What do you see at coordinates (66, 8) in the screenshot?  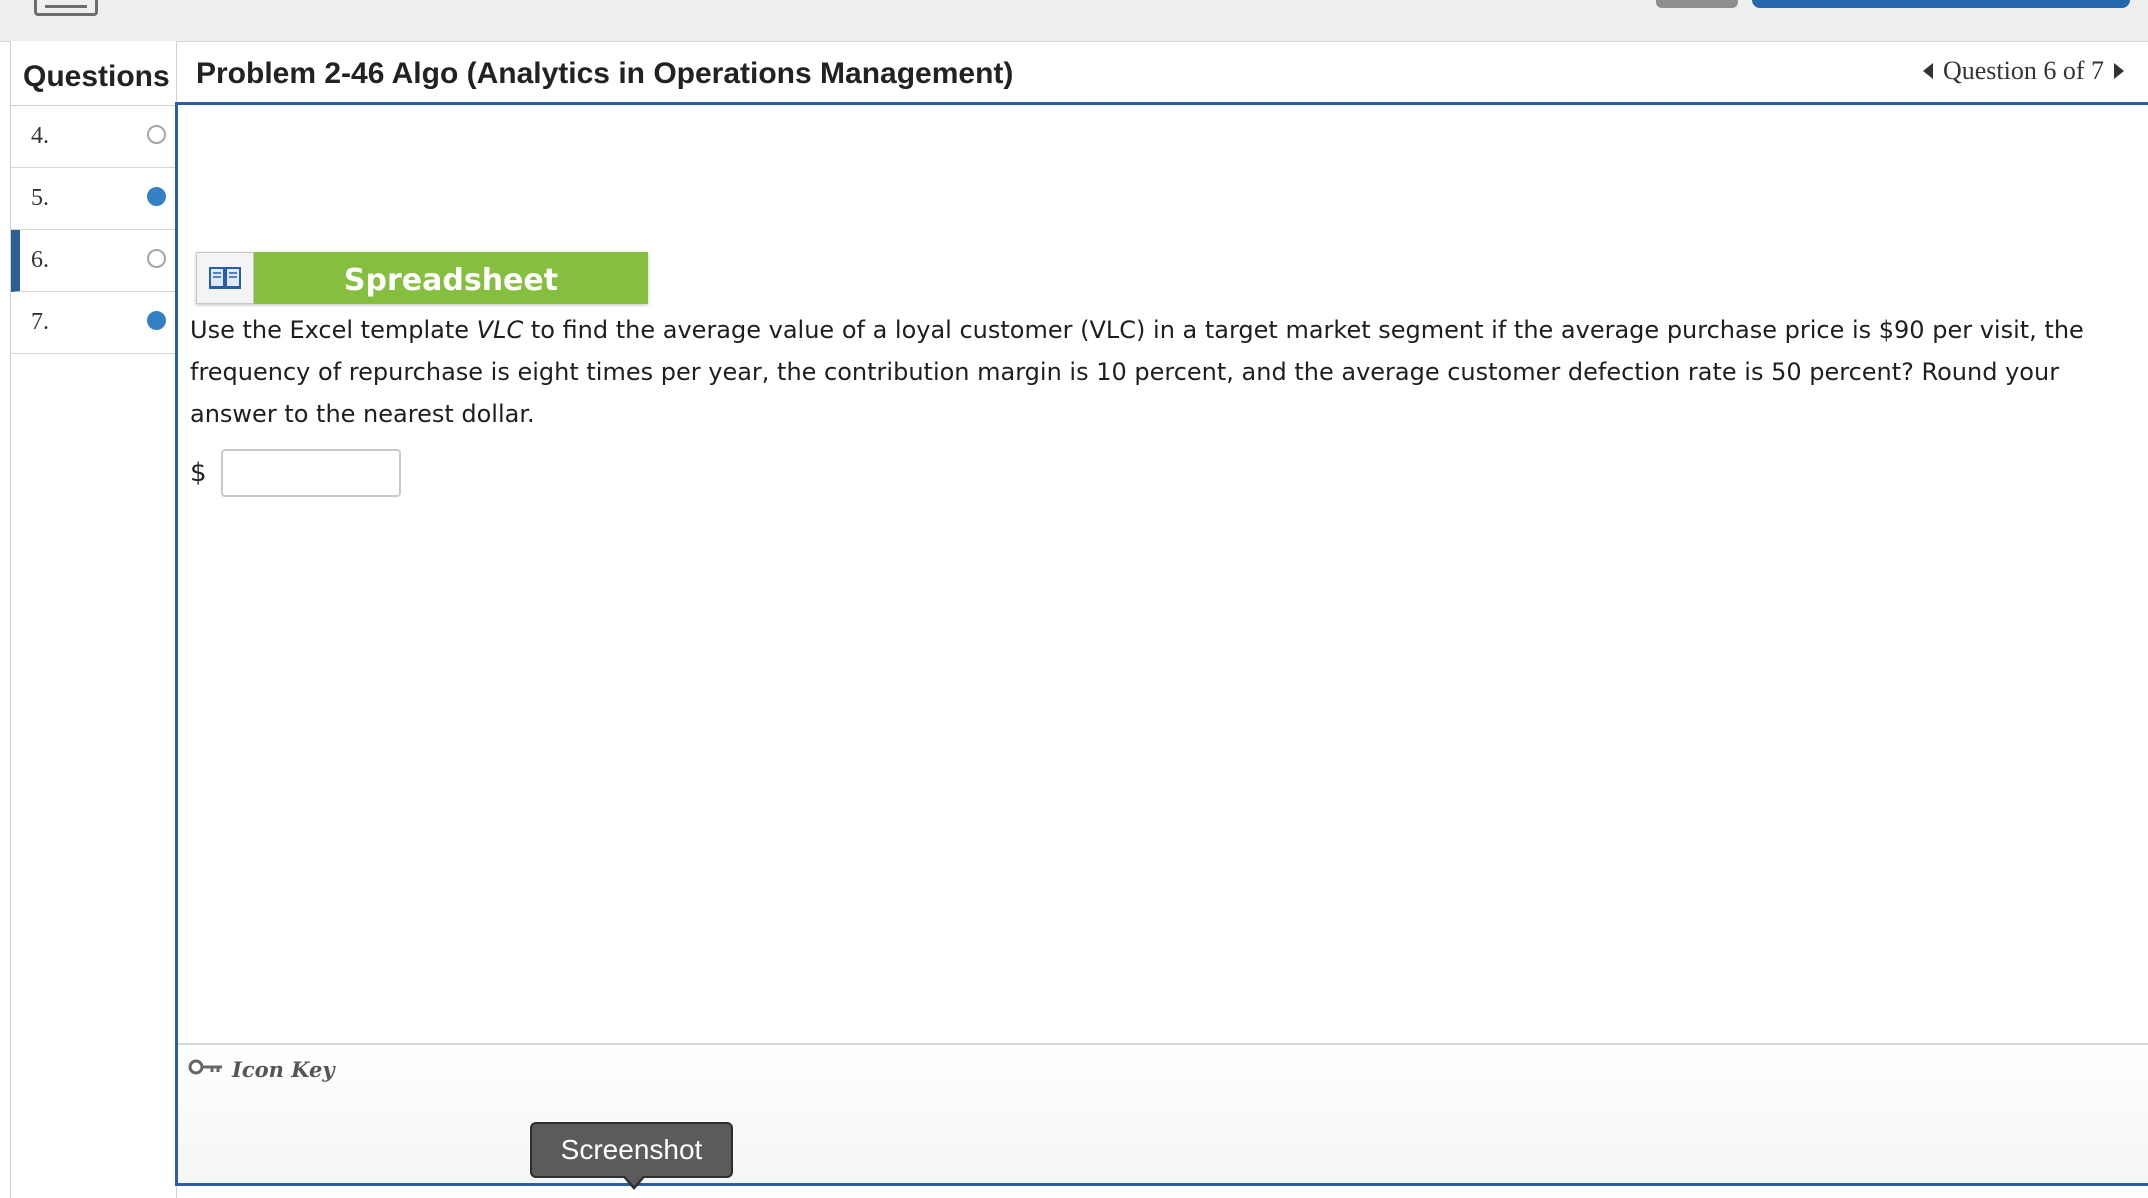 I see `keyboard-icon` at bounding box center [66, 8].